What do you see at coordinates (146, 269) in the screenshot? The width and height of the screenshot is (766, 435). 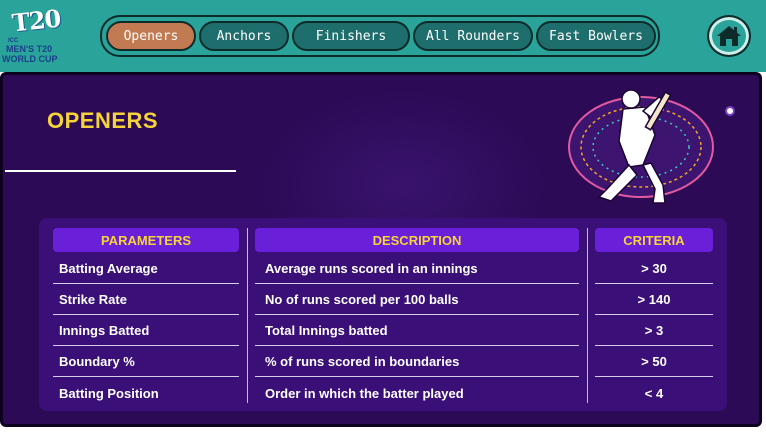 I see `cell-parameter: Batting Average` at bounding box center [146, 269].